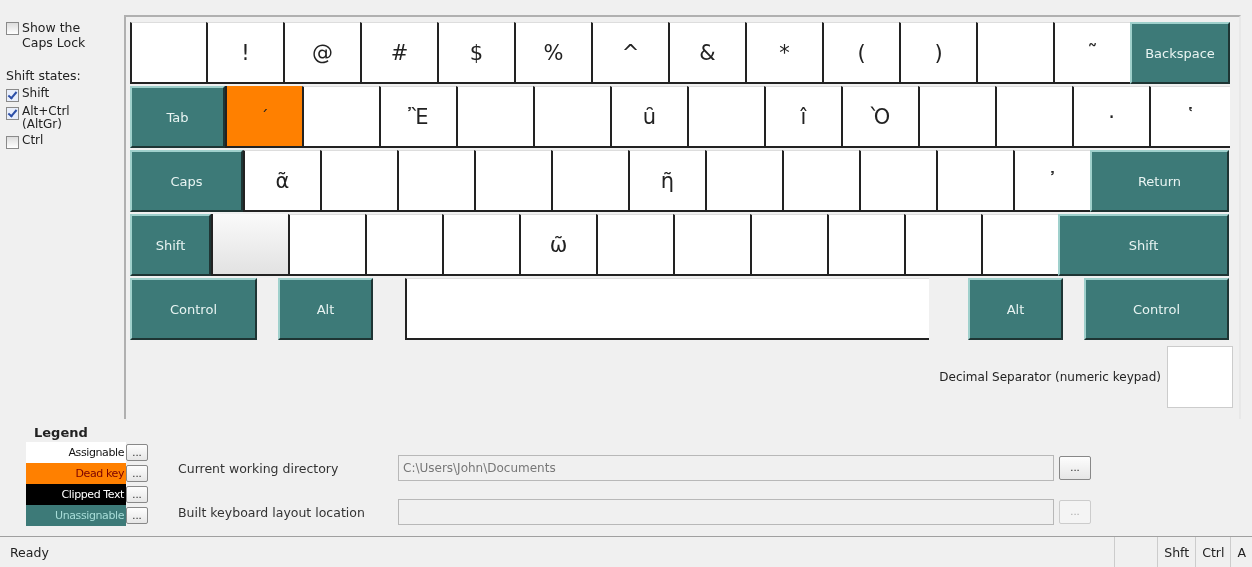 This screenshot has width=1252, height=567. Describe the element at coordinates (706, 53) in the screenshot. I see `key: &` at that location.